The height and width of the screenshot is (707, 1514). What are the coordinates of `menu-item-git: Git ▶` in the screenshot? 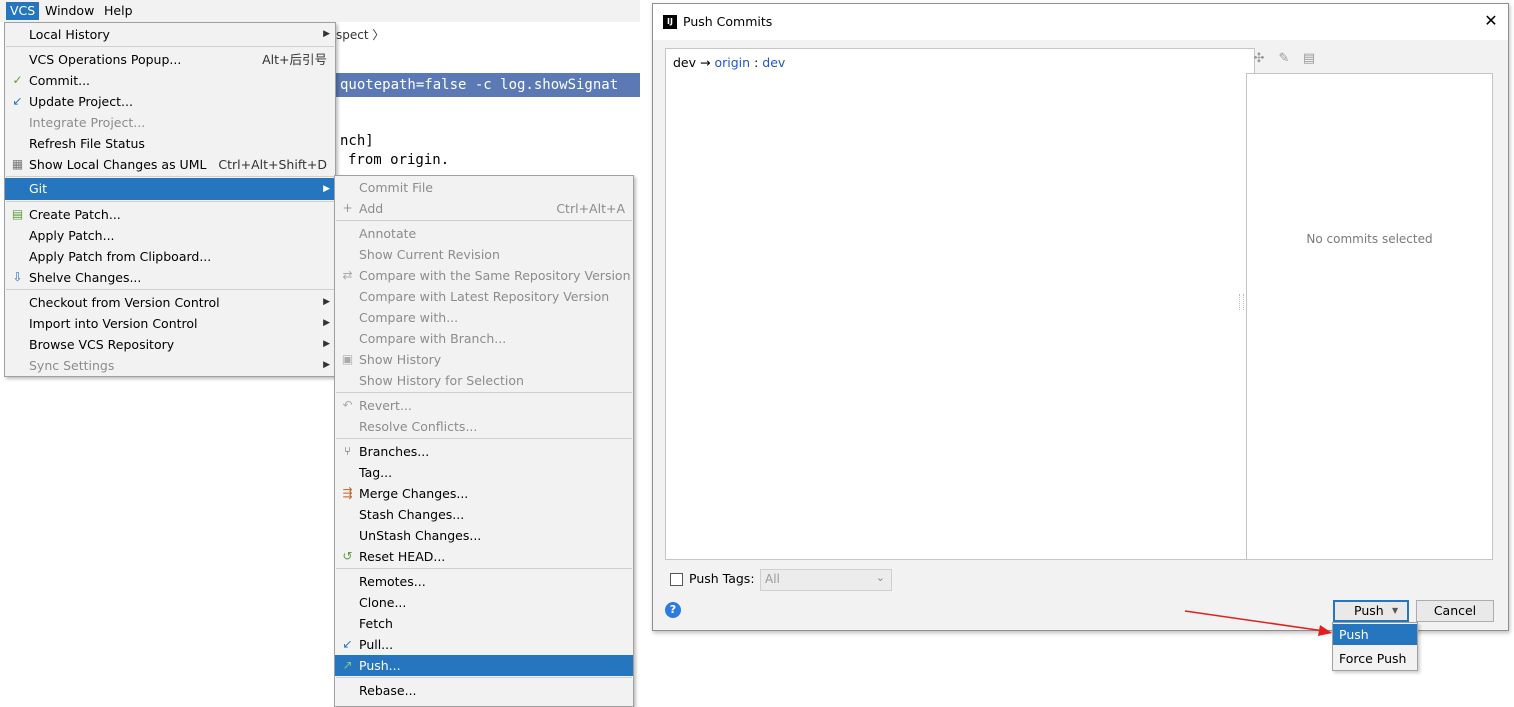 It's located at (170, 189).